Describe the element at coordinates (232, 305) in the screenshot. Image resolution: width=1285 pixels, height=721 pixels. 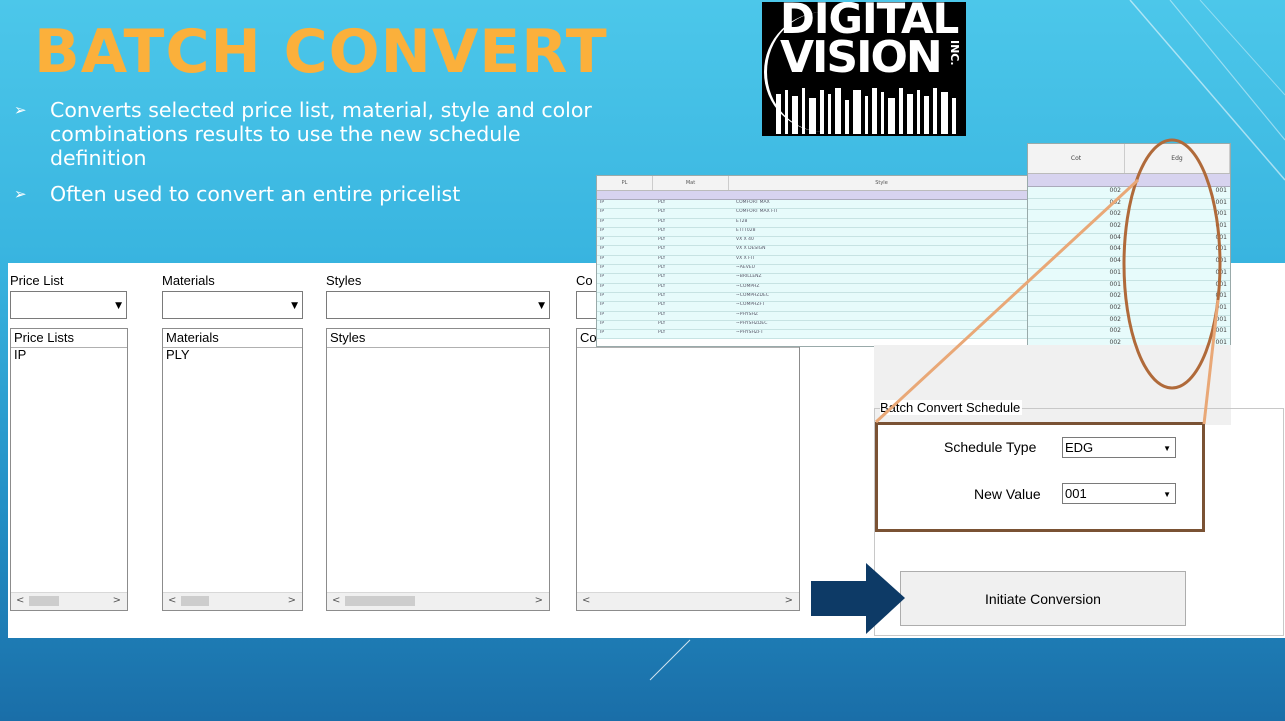
I see `materials-combo: ▼` at that location.